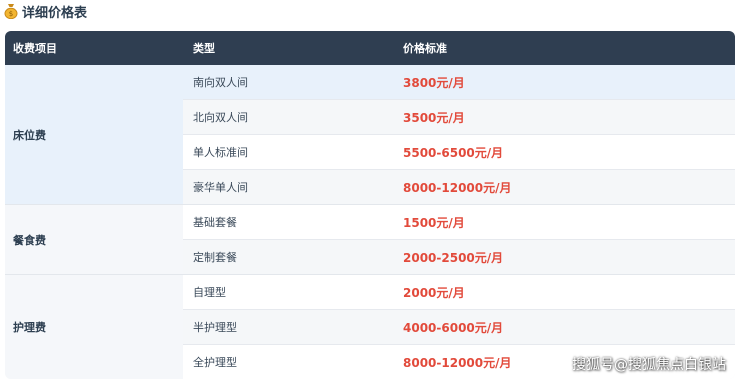 The width and height of the screenshot is (740, 382). What do you see at coordinates (94, 134) in the screenshot?
I see `category-cell: 床位费` at bounding box center [94, 134].